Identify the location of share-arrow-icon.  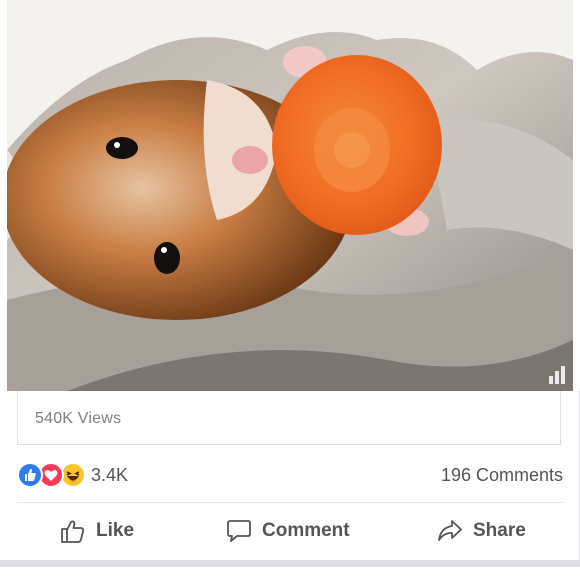
(450, 531).